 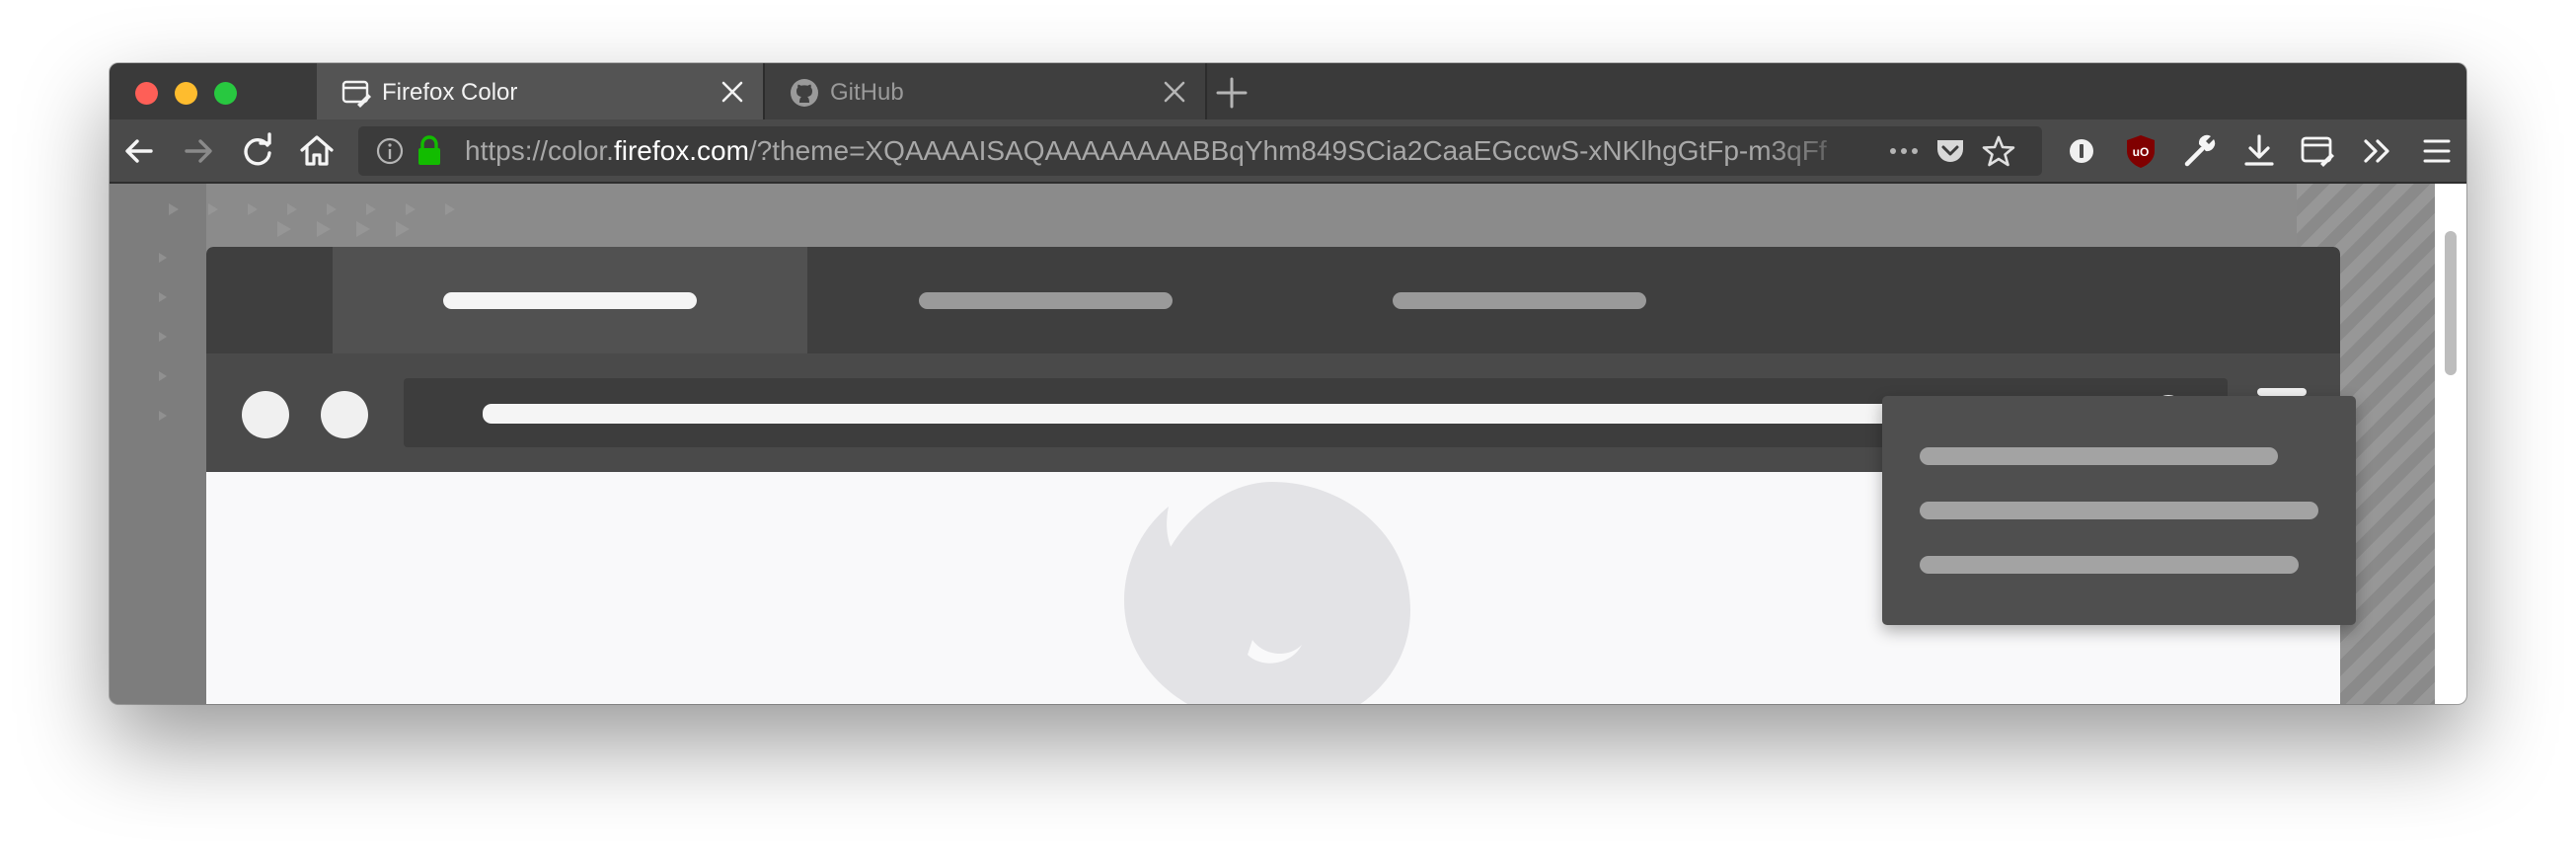 I want to click on overflow-icon, so click(x=2376, y=151).